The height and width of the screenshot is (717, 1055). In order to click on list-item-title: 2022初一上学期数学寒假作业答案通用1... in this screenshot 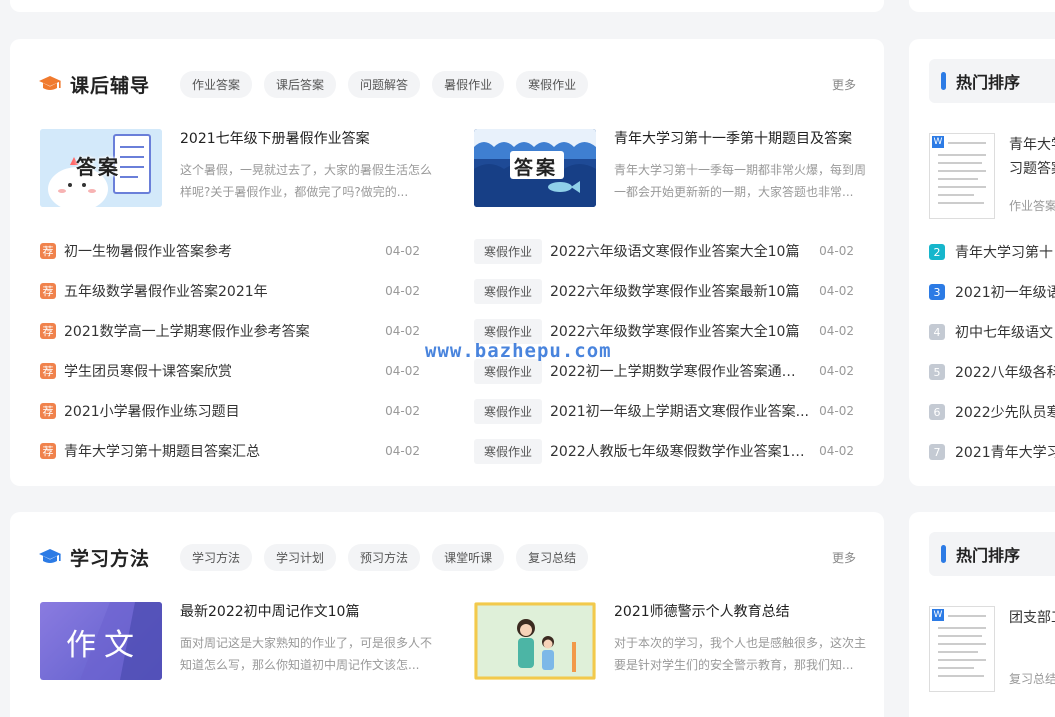, I will do `click(679, 371)`.